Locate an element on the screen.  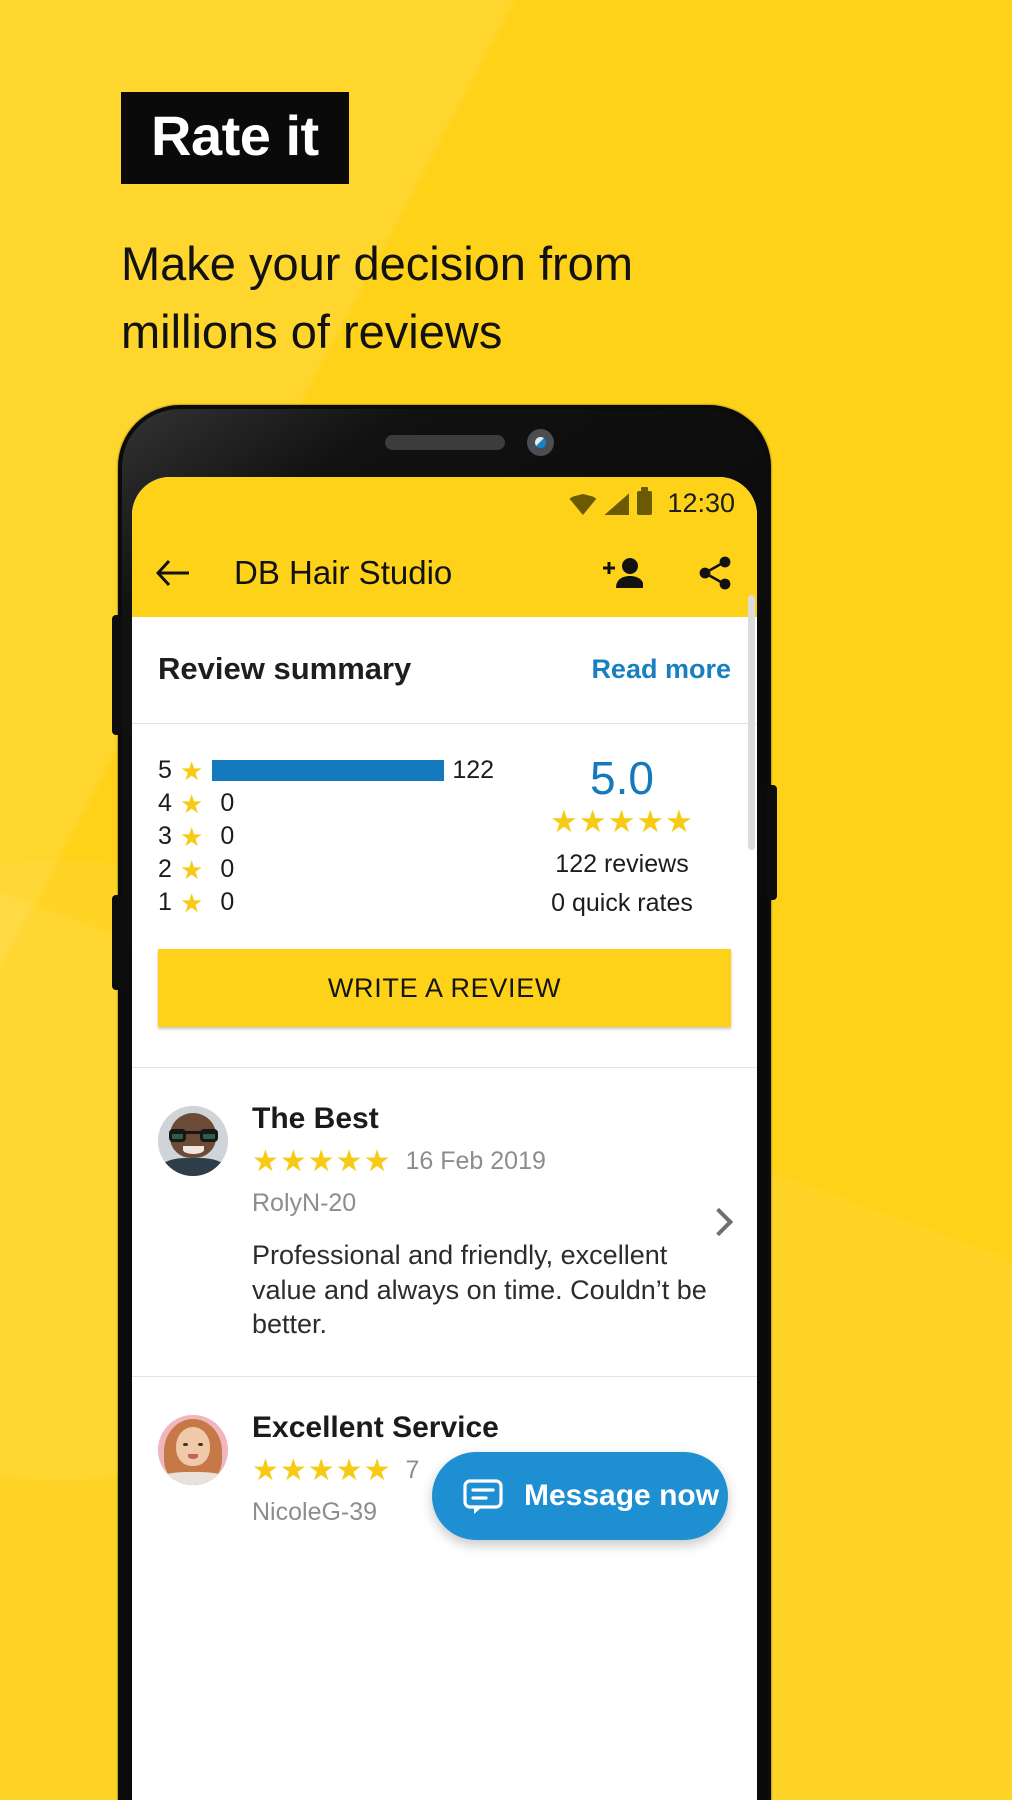
review-title: Excellent Service is located at coordinates (375, 1427).